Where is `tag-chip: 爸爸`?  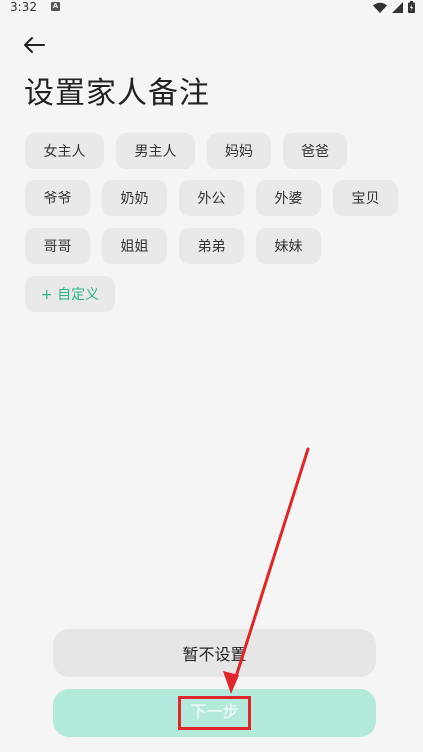
tag-chip: 爸爸 is located at coordinates (315, 151).